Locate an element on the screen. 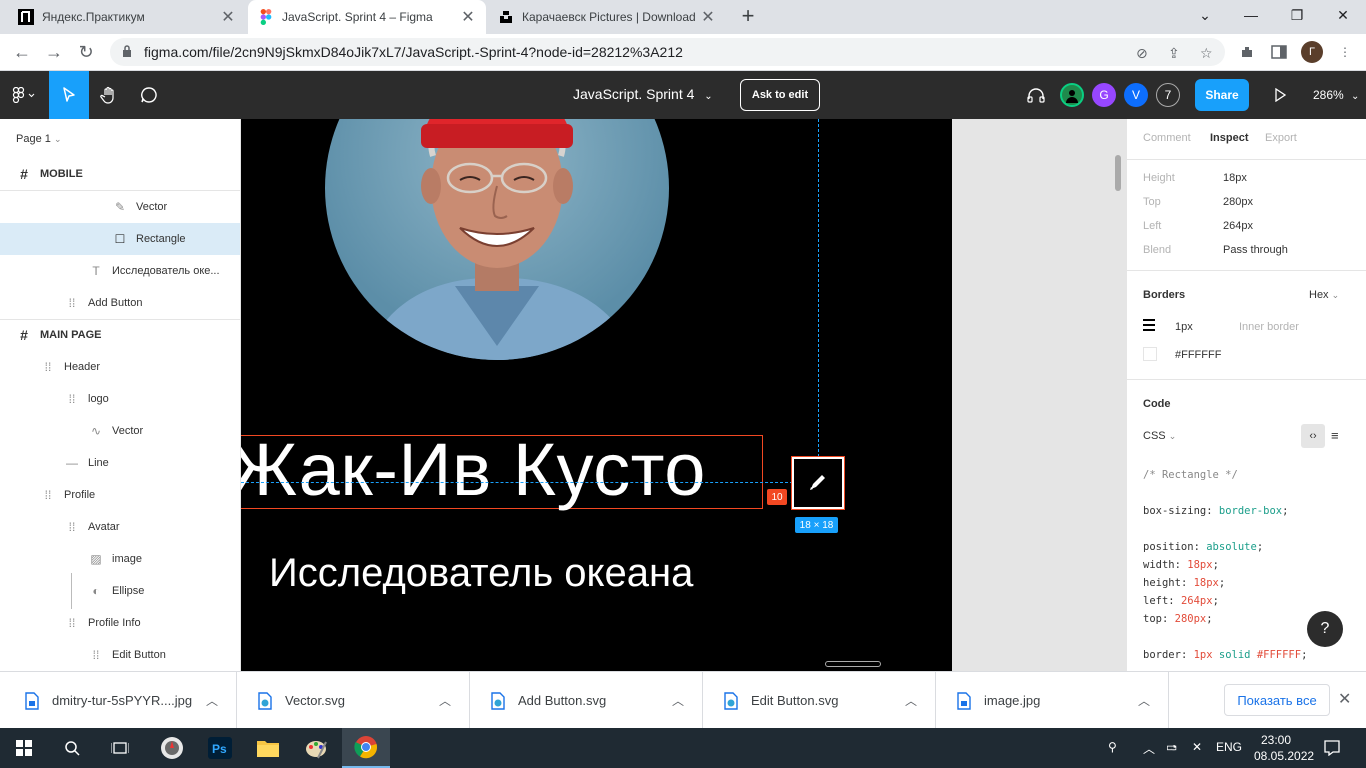 This screenshot has width=1366, height=768. avatar-image is located at coordinates (497, 239).